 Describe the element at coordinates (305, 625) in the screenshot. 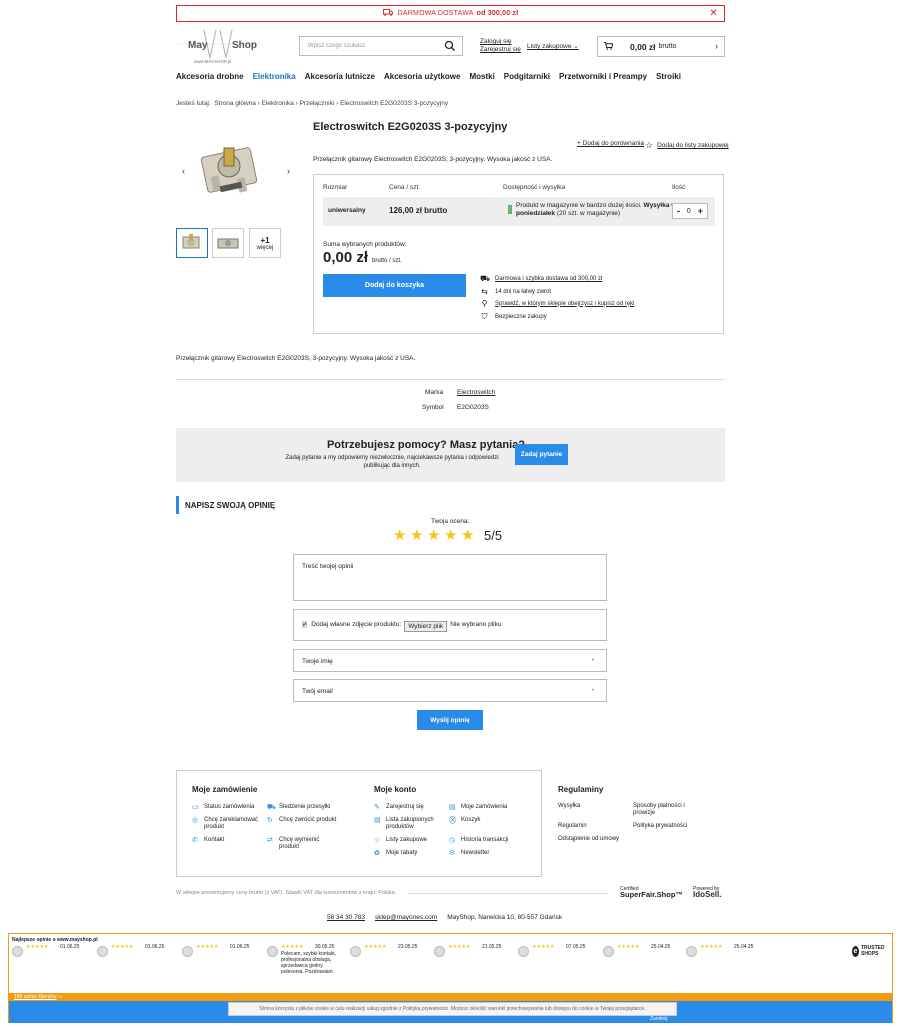

I see `image-icon: 🖻` at that location.